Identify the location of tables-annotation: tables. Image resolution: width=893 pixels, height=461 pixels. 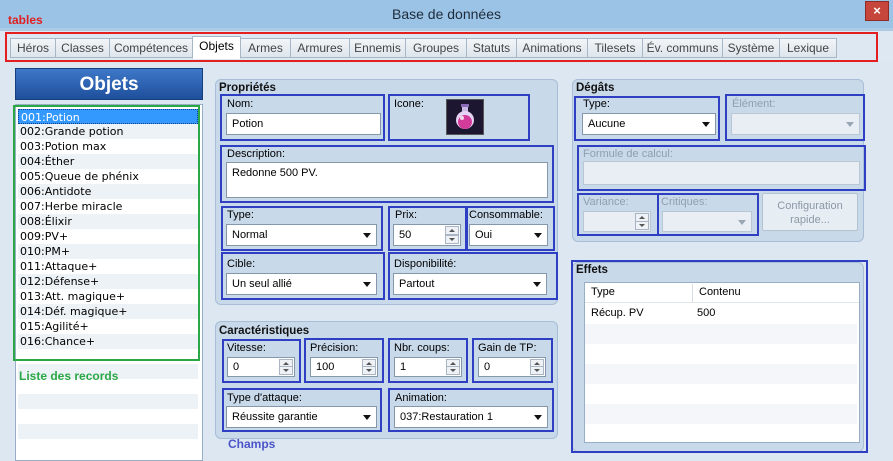
(25, 20).